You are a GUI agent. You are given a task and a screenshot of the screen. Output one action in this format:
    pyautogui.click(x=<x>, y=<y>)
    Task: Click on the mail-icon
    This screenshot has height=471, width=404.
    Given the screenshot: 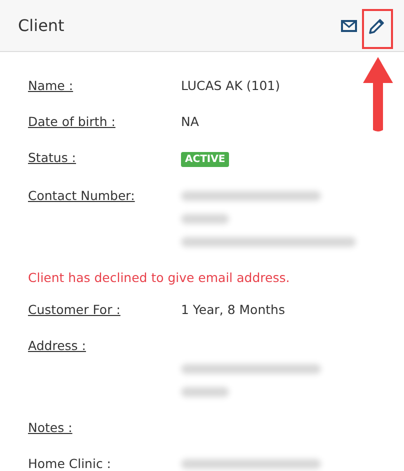 What is the action you would take?
    pyautogui.click(x=349, y=26)
    